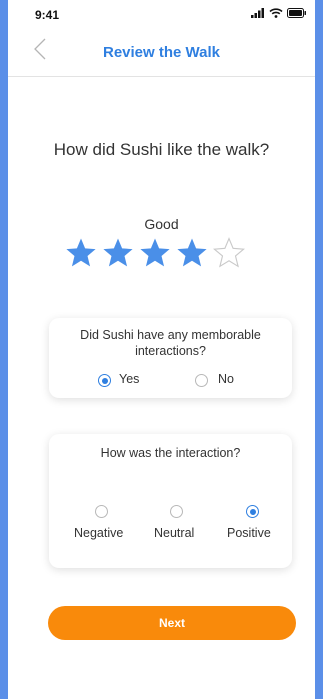 The width and height of the screenshot is (323, 699). What do you see at coordinates (252, 511) in the screenshot?
I see `positive-radio` at bounding box center [252, 511].